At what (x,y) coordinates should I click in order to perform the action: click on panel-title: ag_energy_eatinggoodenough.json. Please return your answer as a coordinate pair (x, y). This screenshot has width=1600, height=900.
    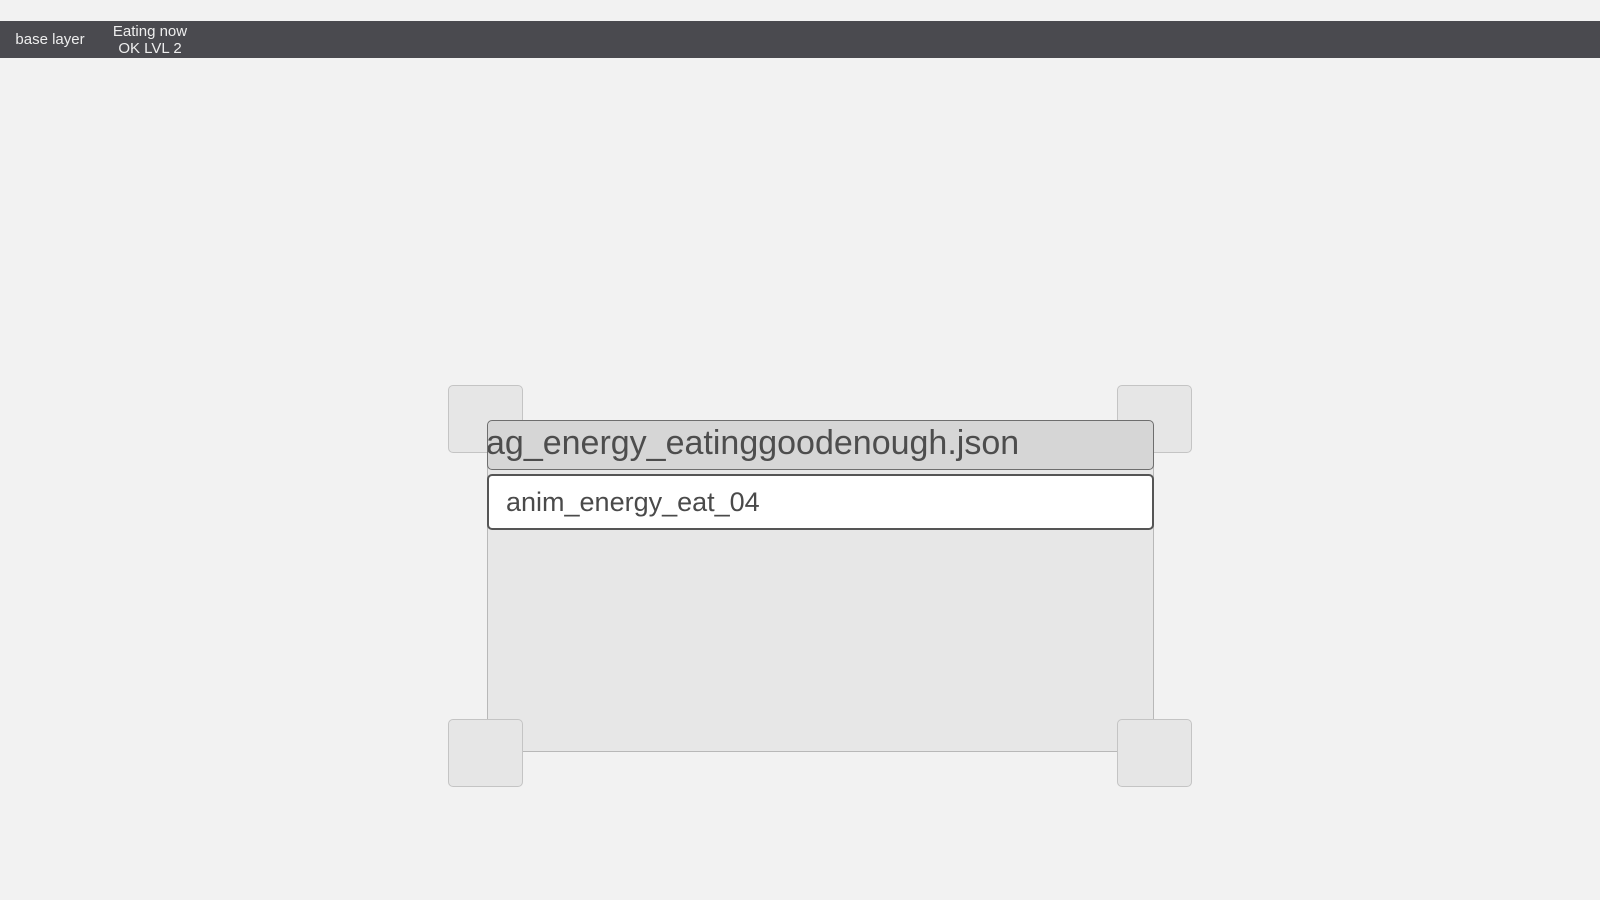
    Looking at the image, I should click on (753, 443).